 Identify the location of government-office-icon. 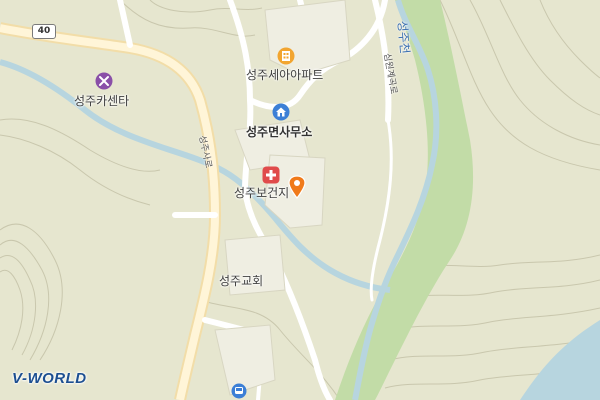
(281, 112).